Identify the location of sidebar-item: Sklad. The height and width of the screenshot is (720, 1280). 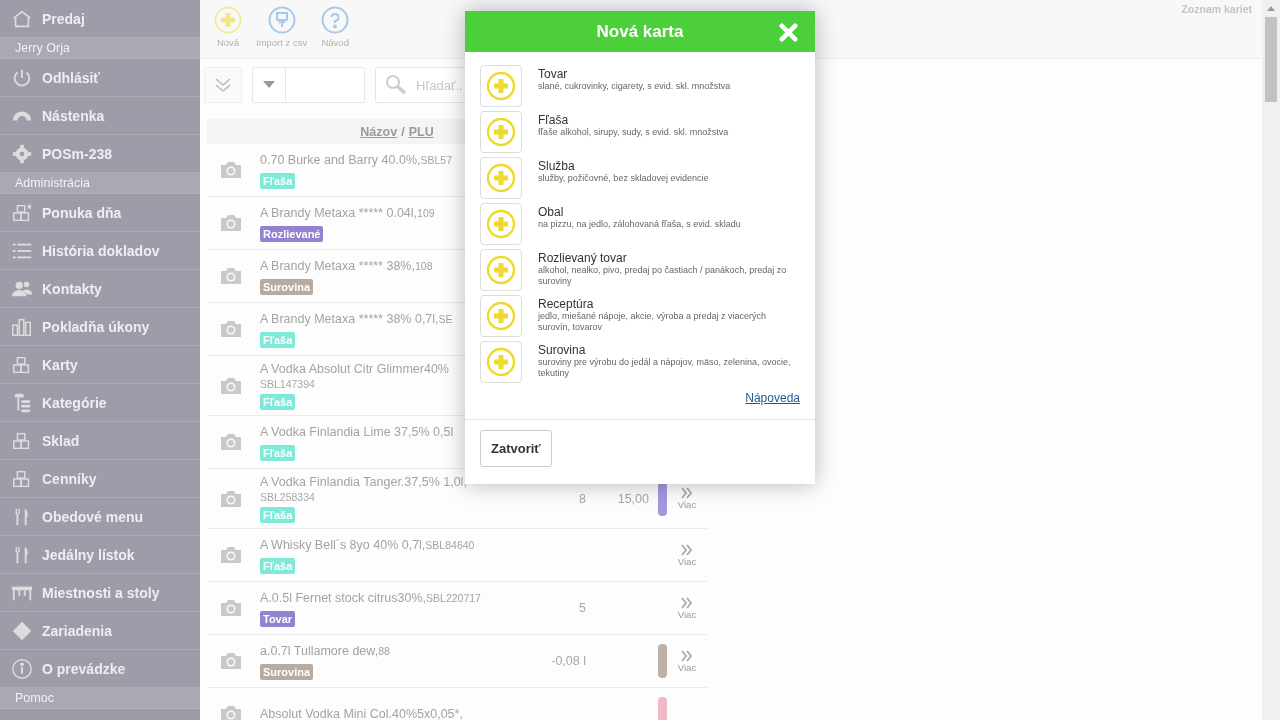
(100, 441).